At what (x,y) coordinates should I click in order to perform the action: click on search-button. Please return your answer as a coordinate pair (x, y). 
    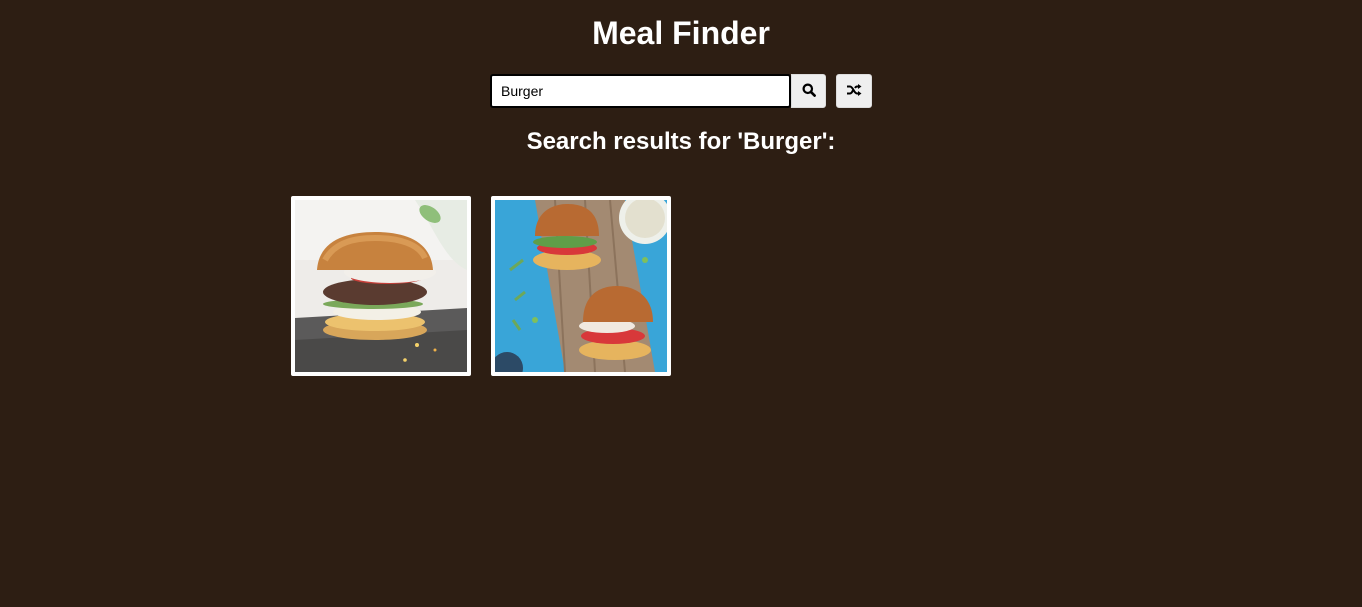
    Looking at the image, I should click on (808, 91).